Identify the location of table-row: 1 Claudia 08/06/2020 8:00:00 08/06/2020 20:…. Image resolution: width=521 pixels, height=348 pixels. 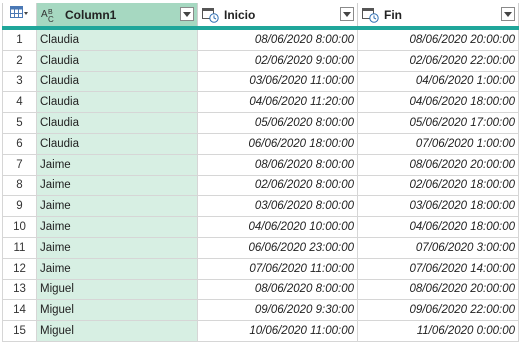
(260, 40).